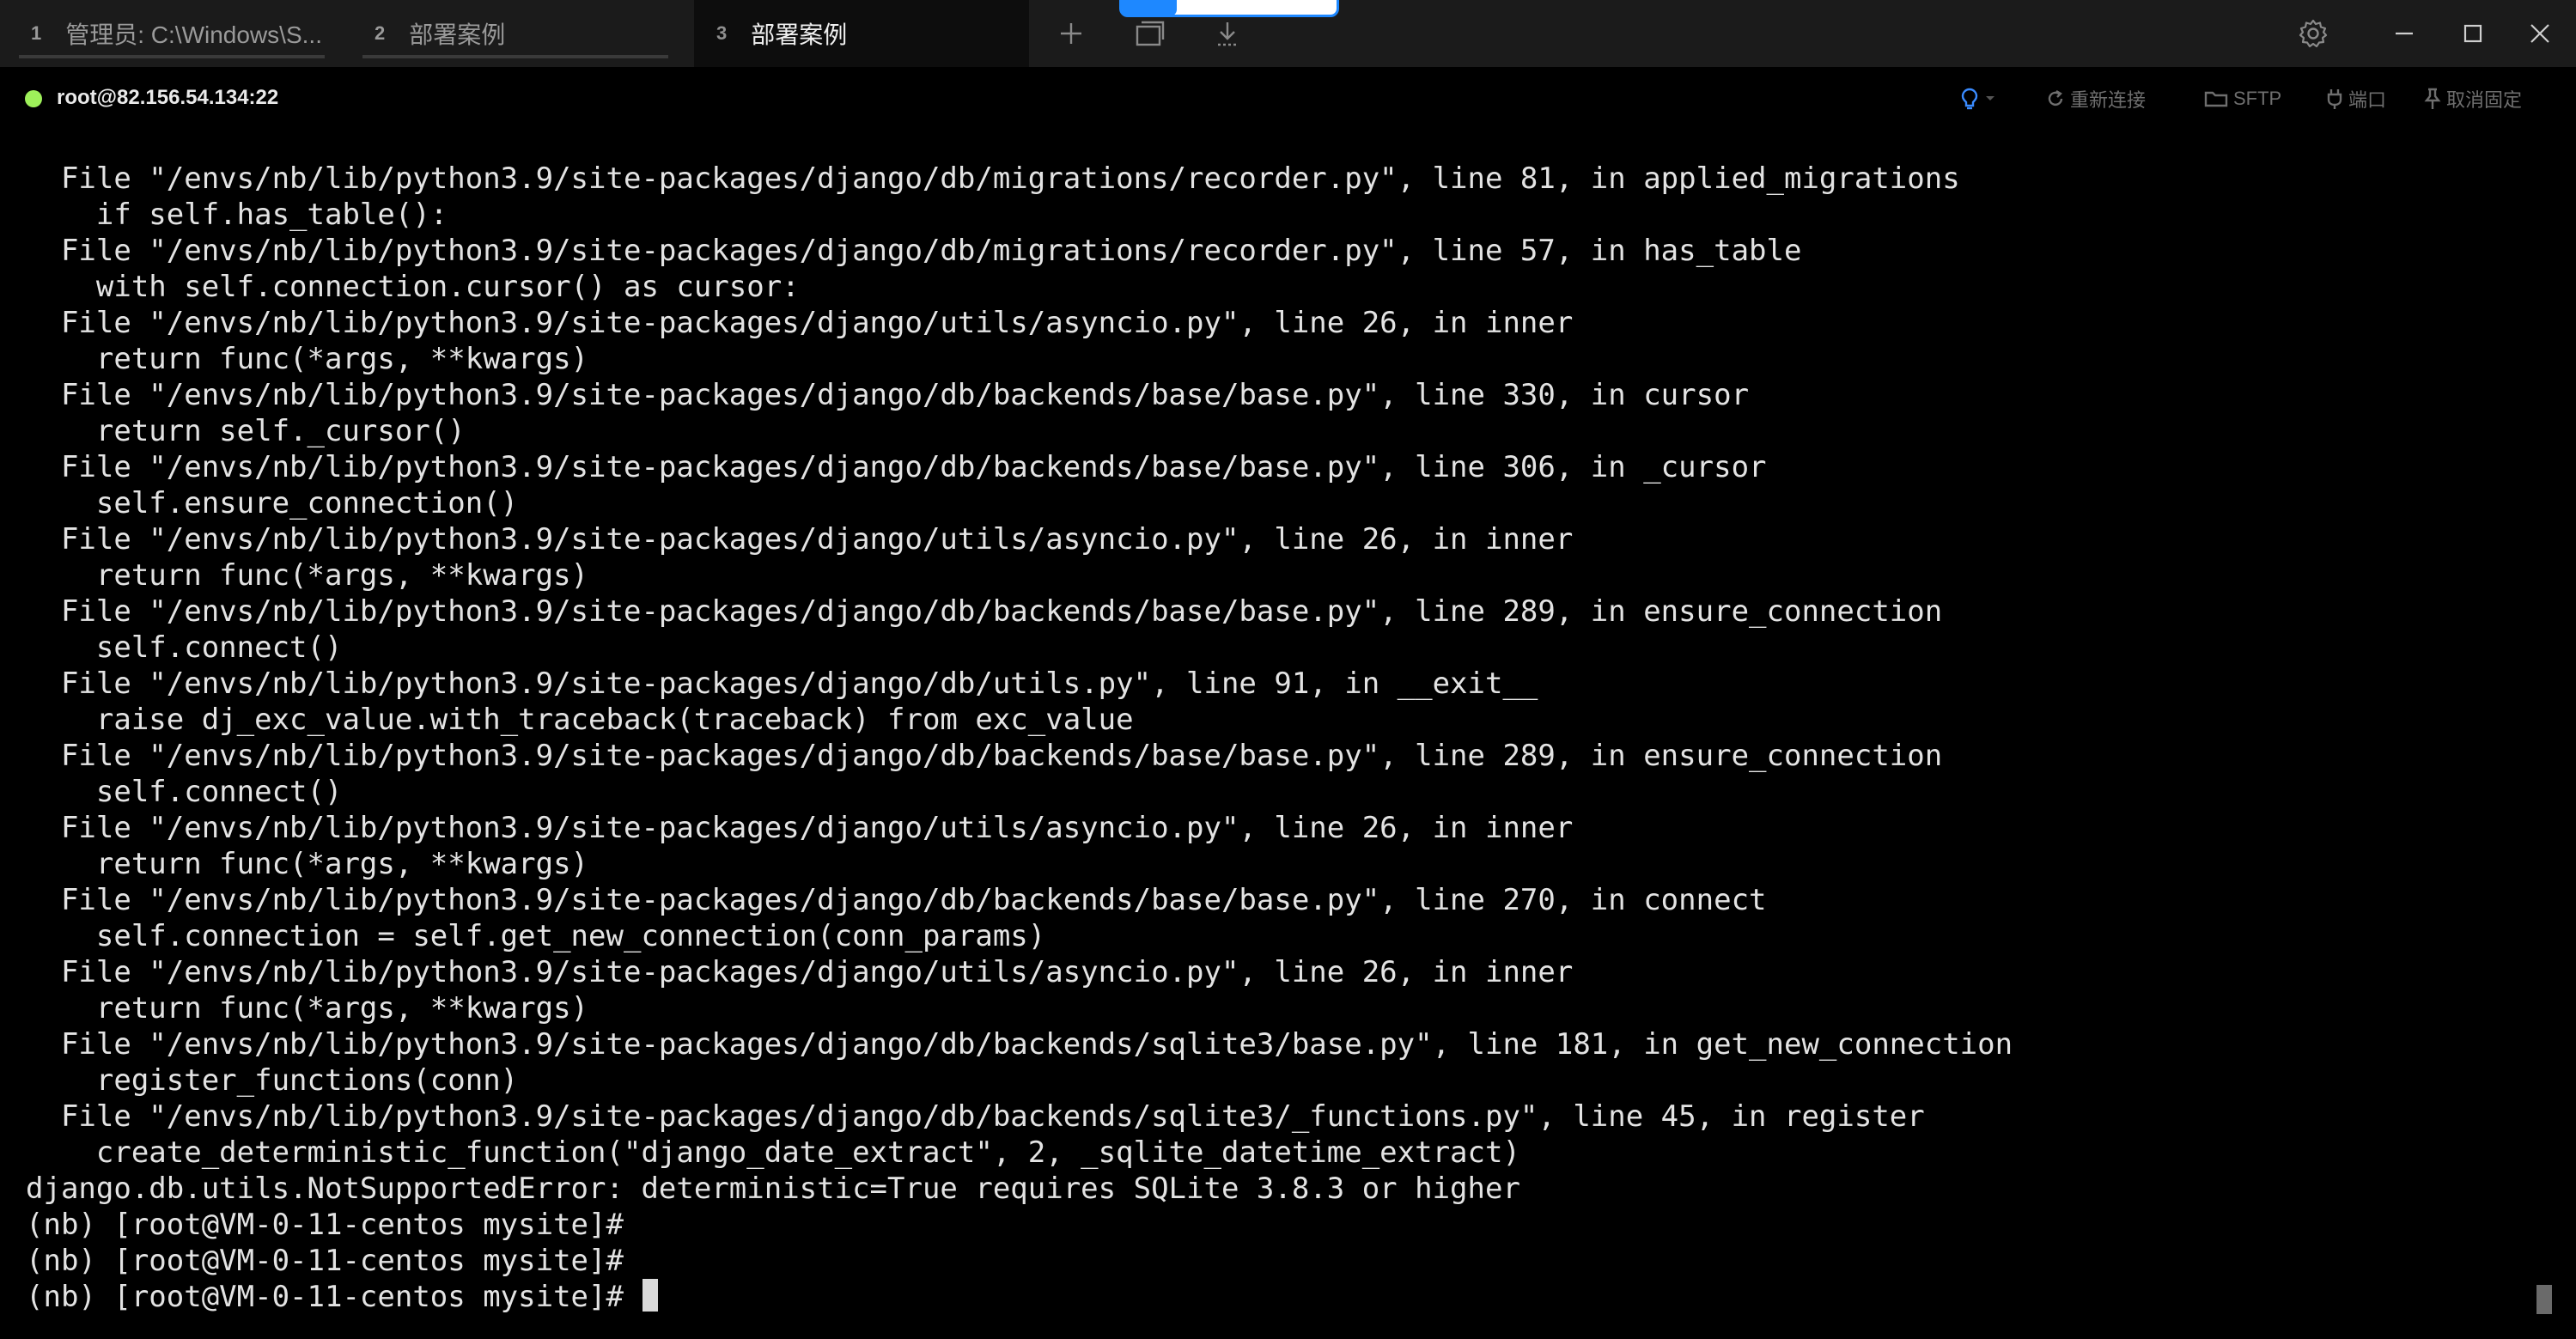 The width and height of the screenshot is (2576, 1339). I want to click on sftp-button: SFTP, so click(2242, 98).